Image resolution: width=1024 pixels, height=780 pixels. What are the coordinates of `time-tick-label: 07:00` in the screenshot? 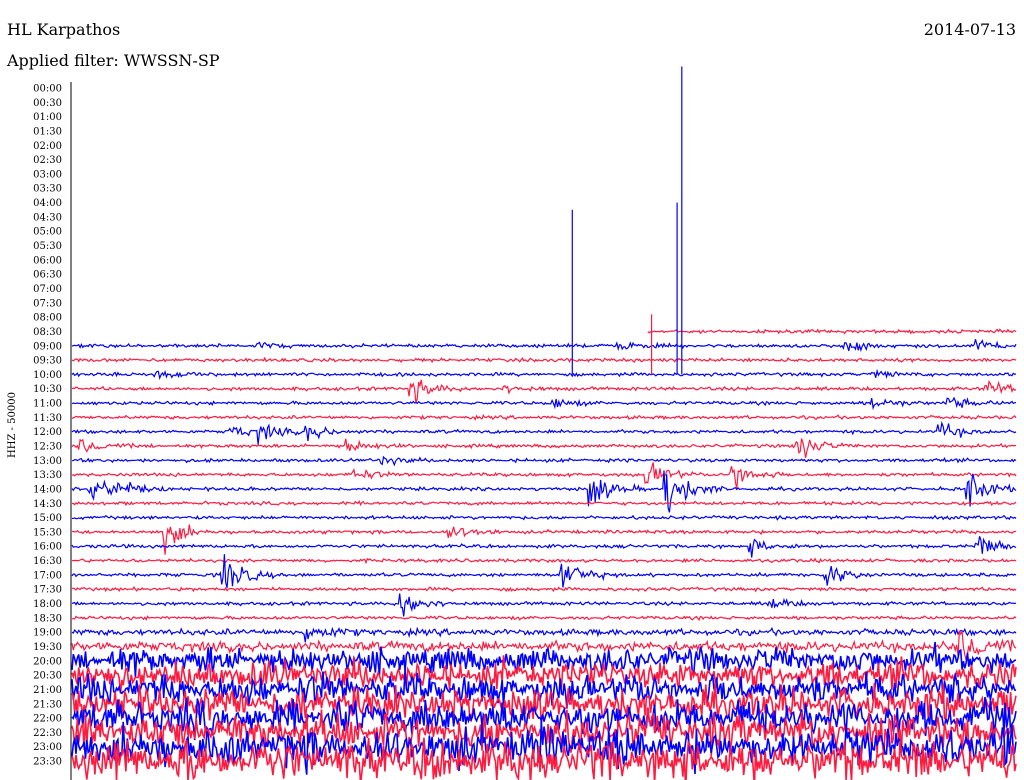 It's located at (47, 289).